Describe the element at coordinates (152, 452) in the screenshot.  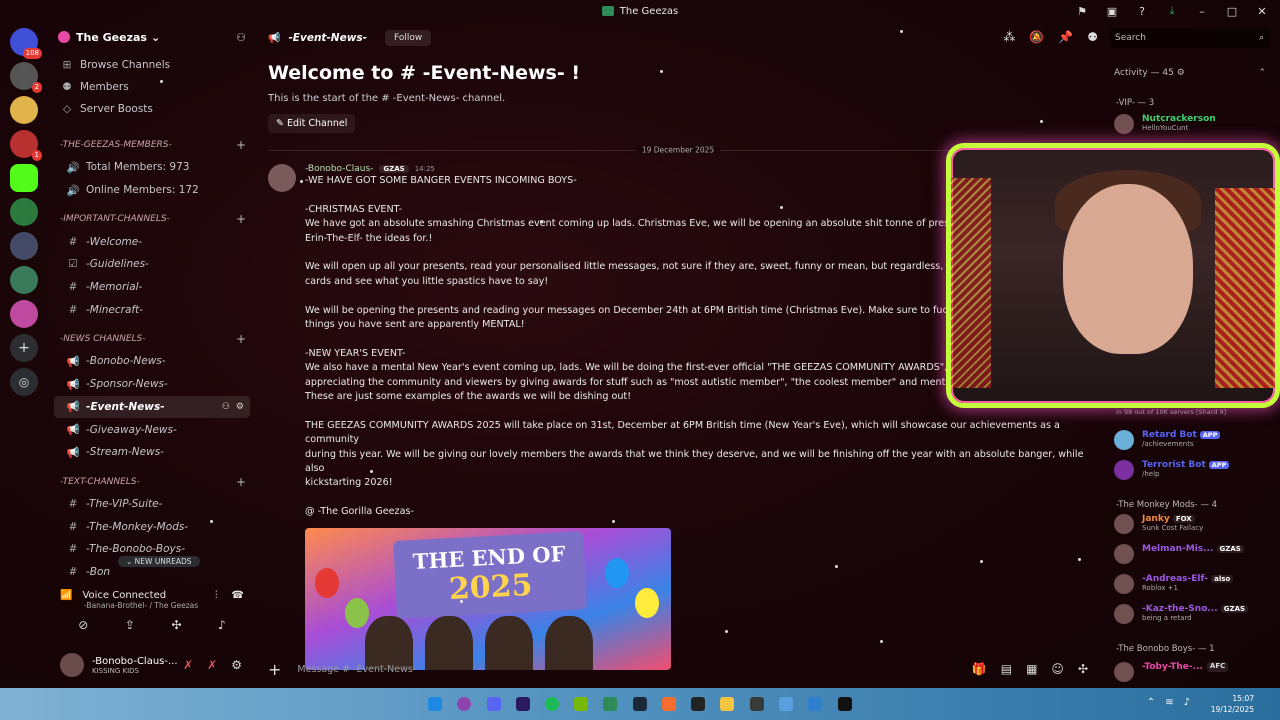
I see `channel-stream-news: 📢 -Stream-News-` at that location.